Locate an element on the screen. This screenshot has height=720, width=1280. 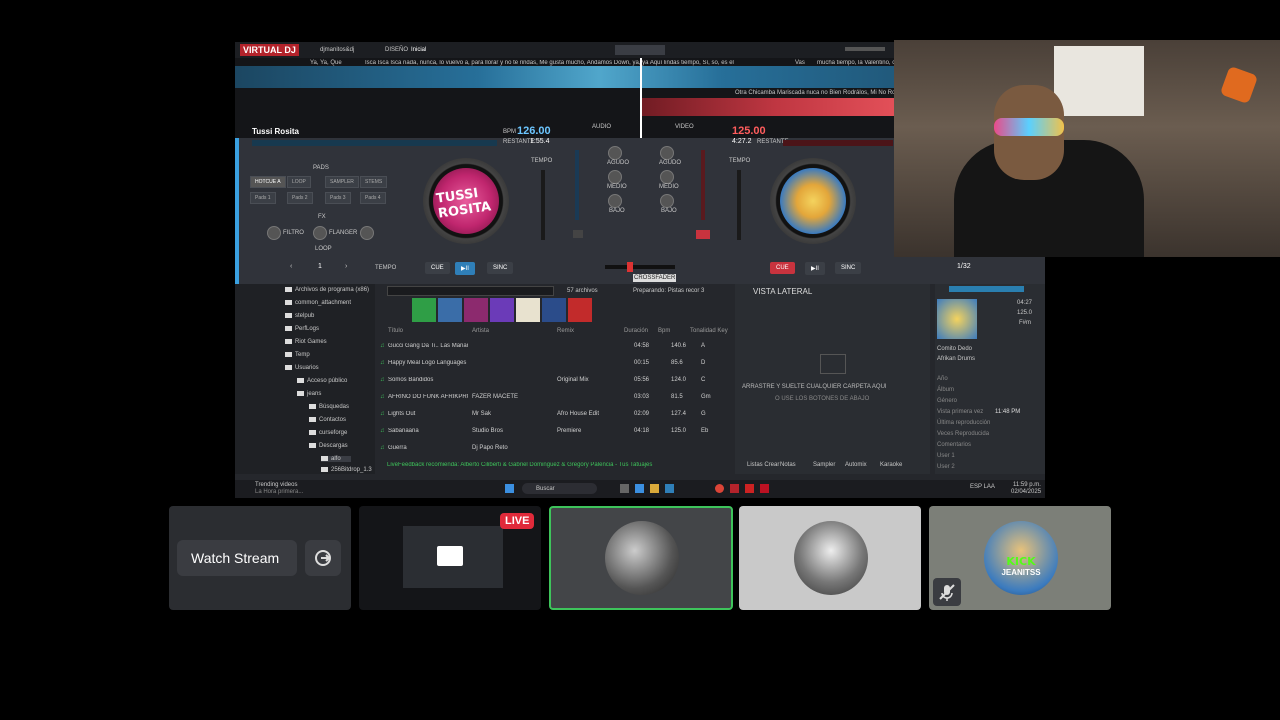
recent-covers-strip is located at coordinates (502, 310).